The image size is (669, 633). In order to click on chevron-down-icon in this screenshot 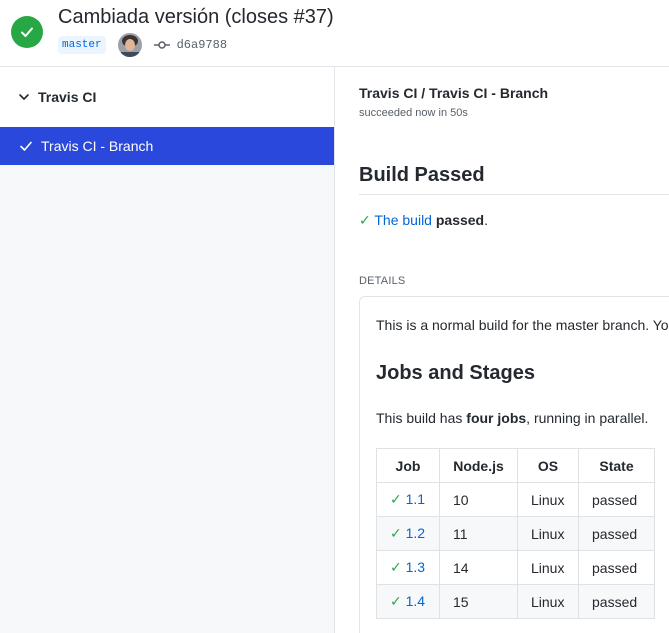, I will do `click(24, 97)`.